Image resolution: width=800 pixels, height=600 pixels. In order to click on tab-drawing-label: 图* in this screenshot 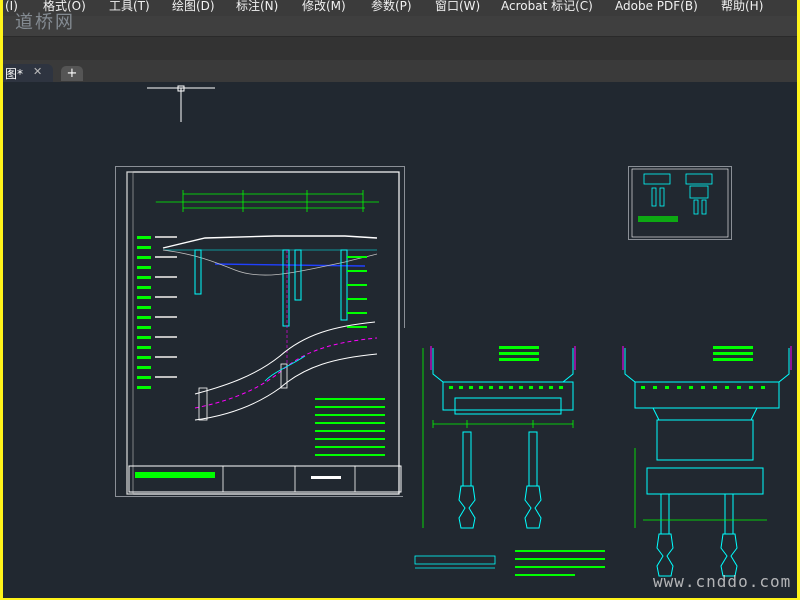, I will do `click(14, 74)`.